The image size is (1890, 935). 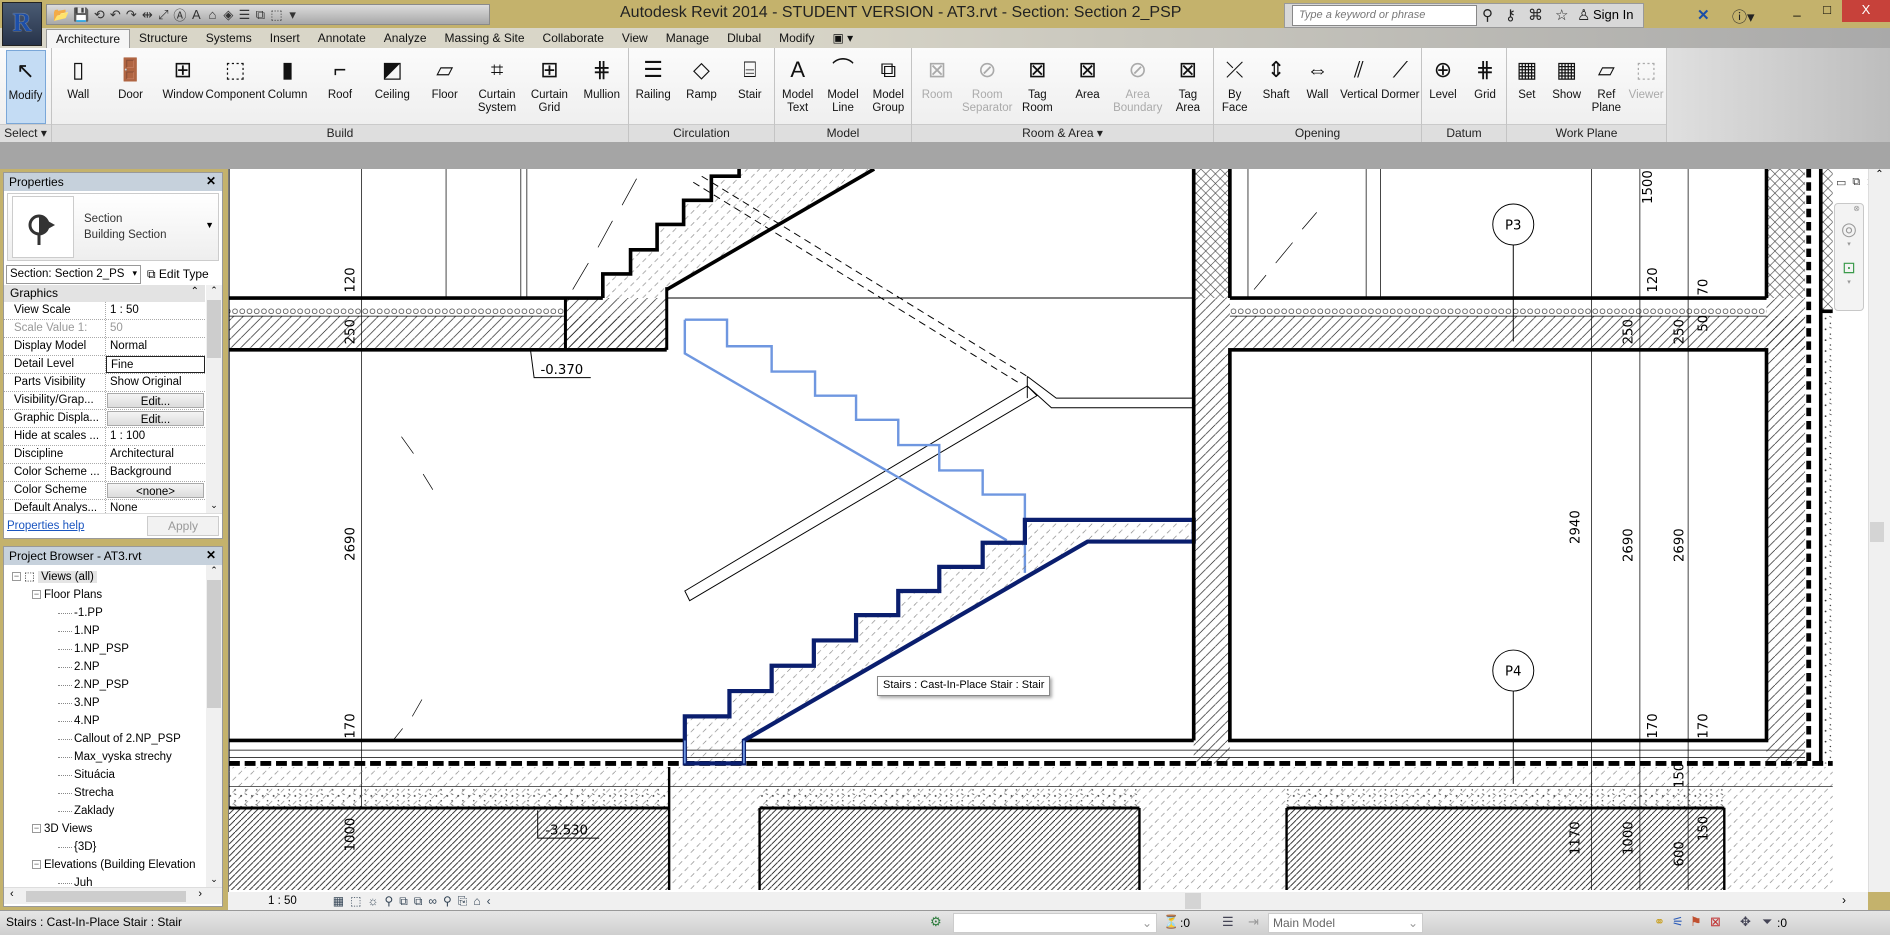 I want to click on exclude-options-icon: ⇥, so click(x=1253, y=922).